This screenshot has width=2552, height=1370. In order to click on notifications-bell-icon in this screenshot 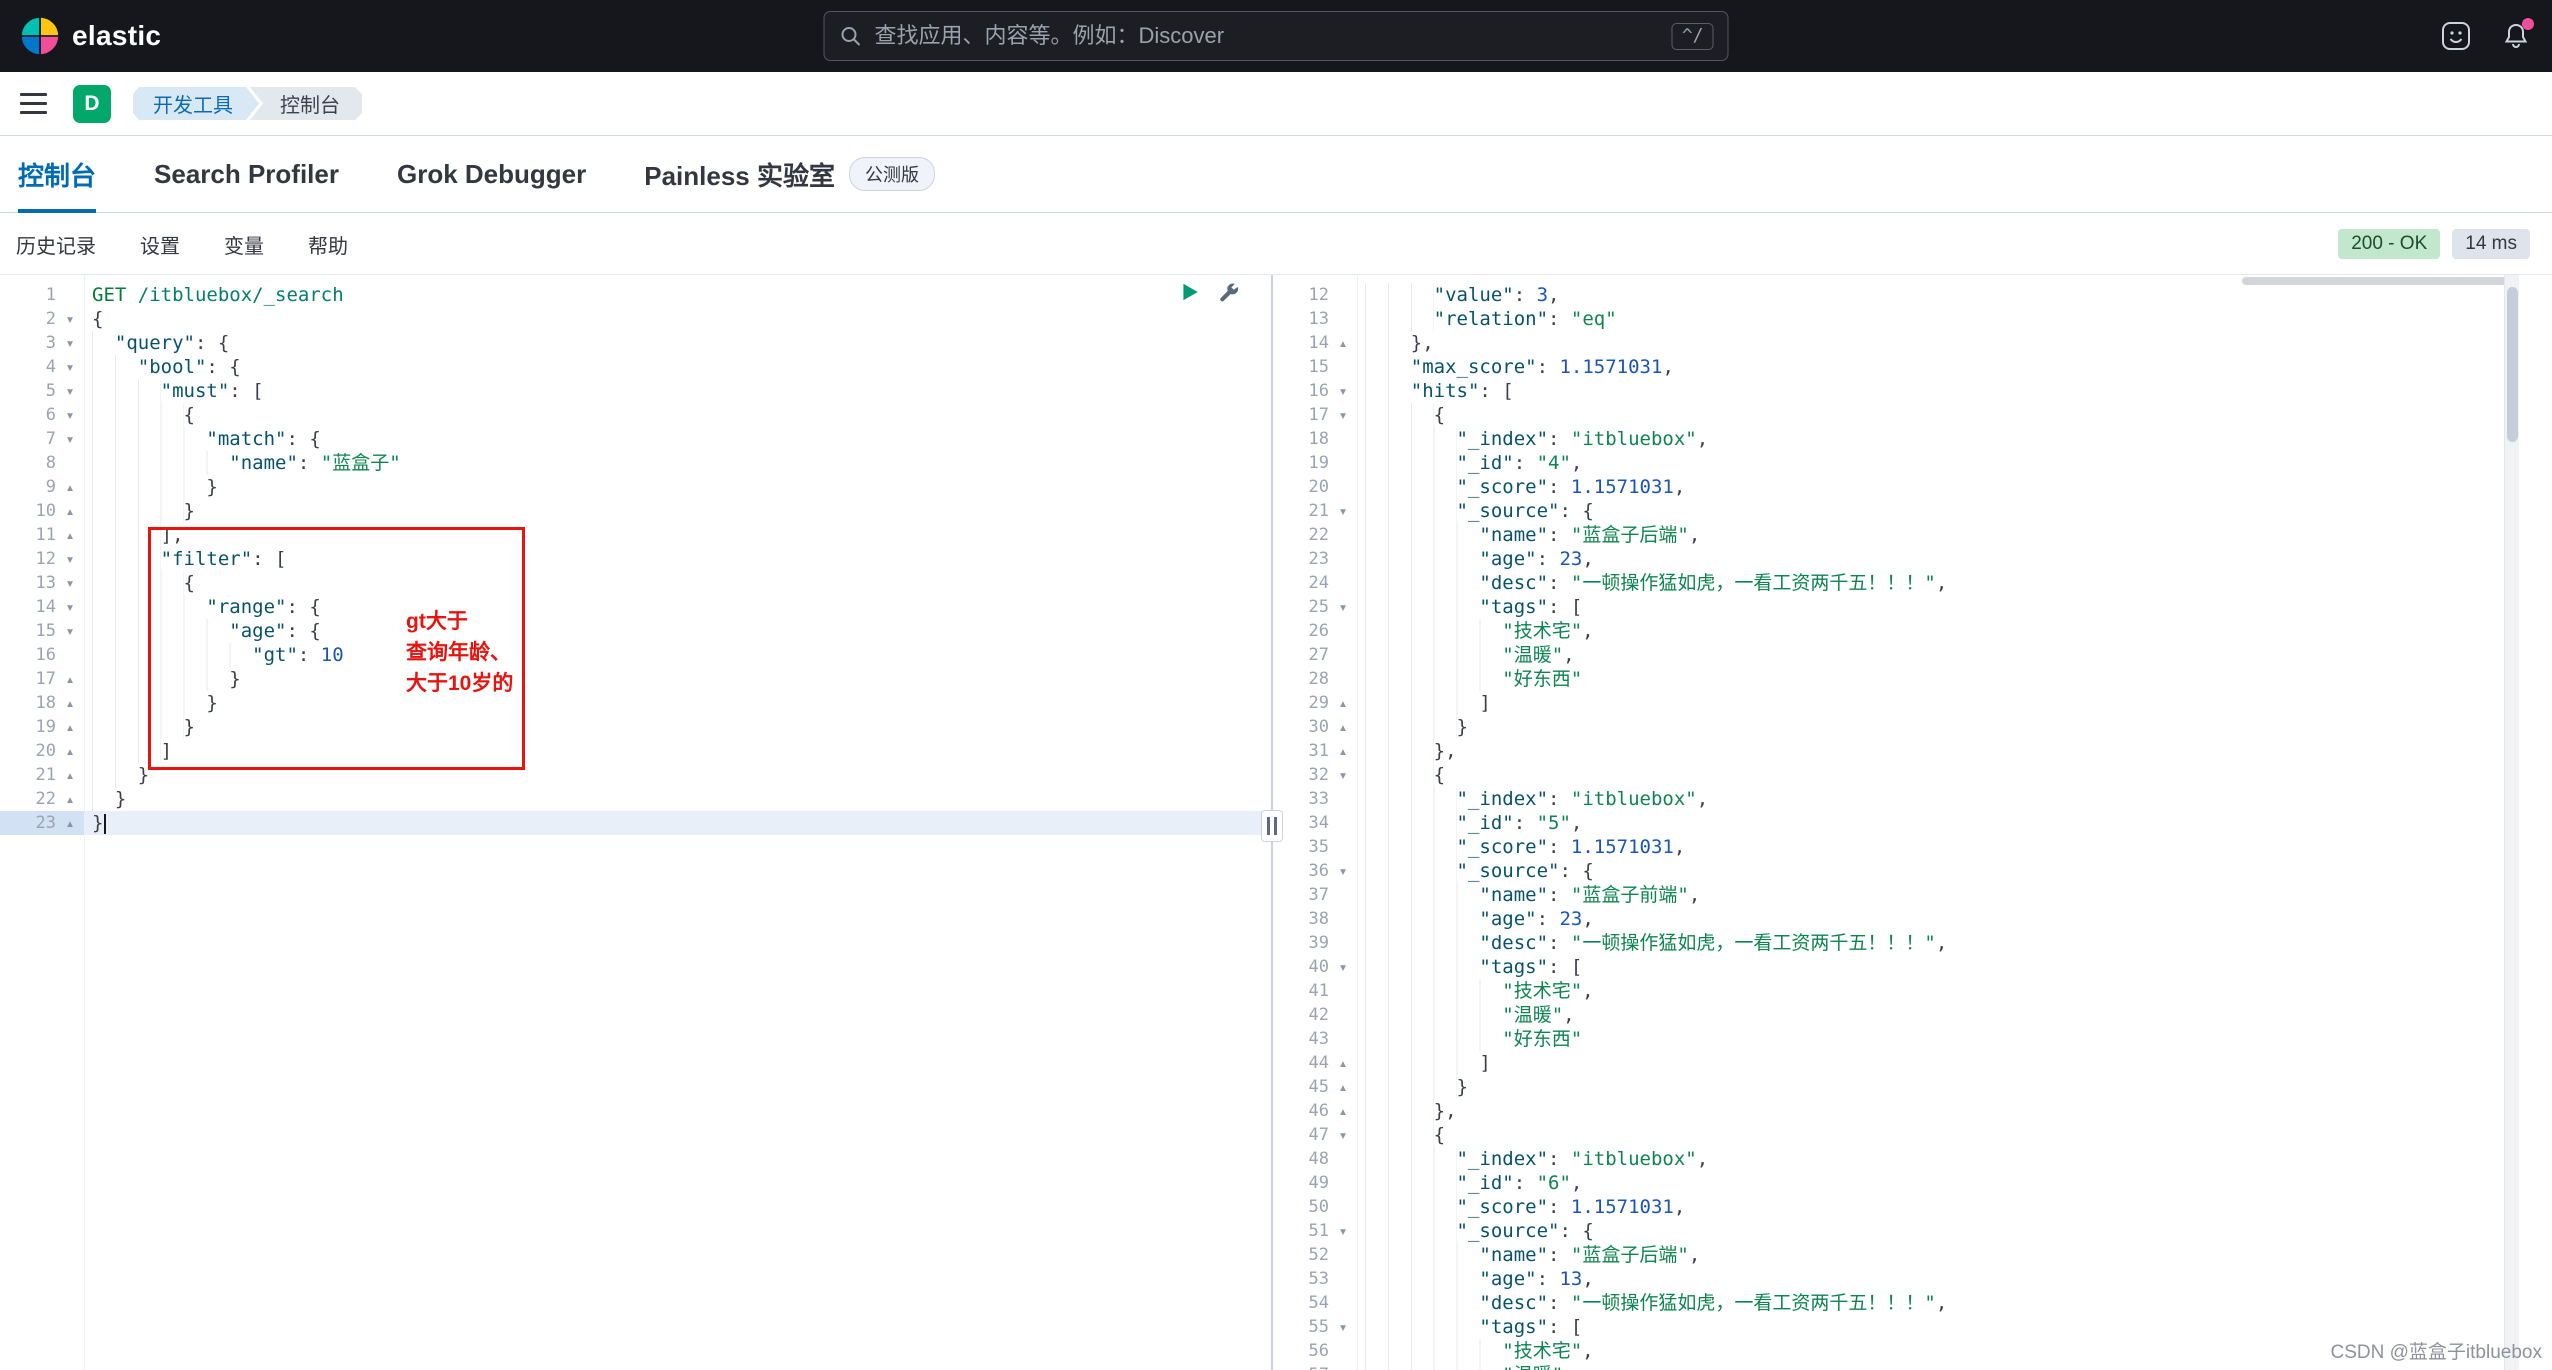, I will do `click(2517, 35)`.